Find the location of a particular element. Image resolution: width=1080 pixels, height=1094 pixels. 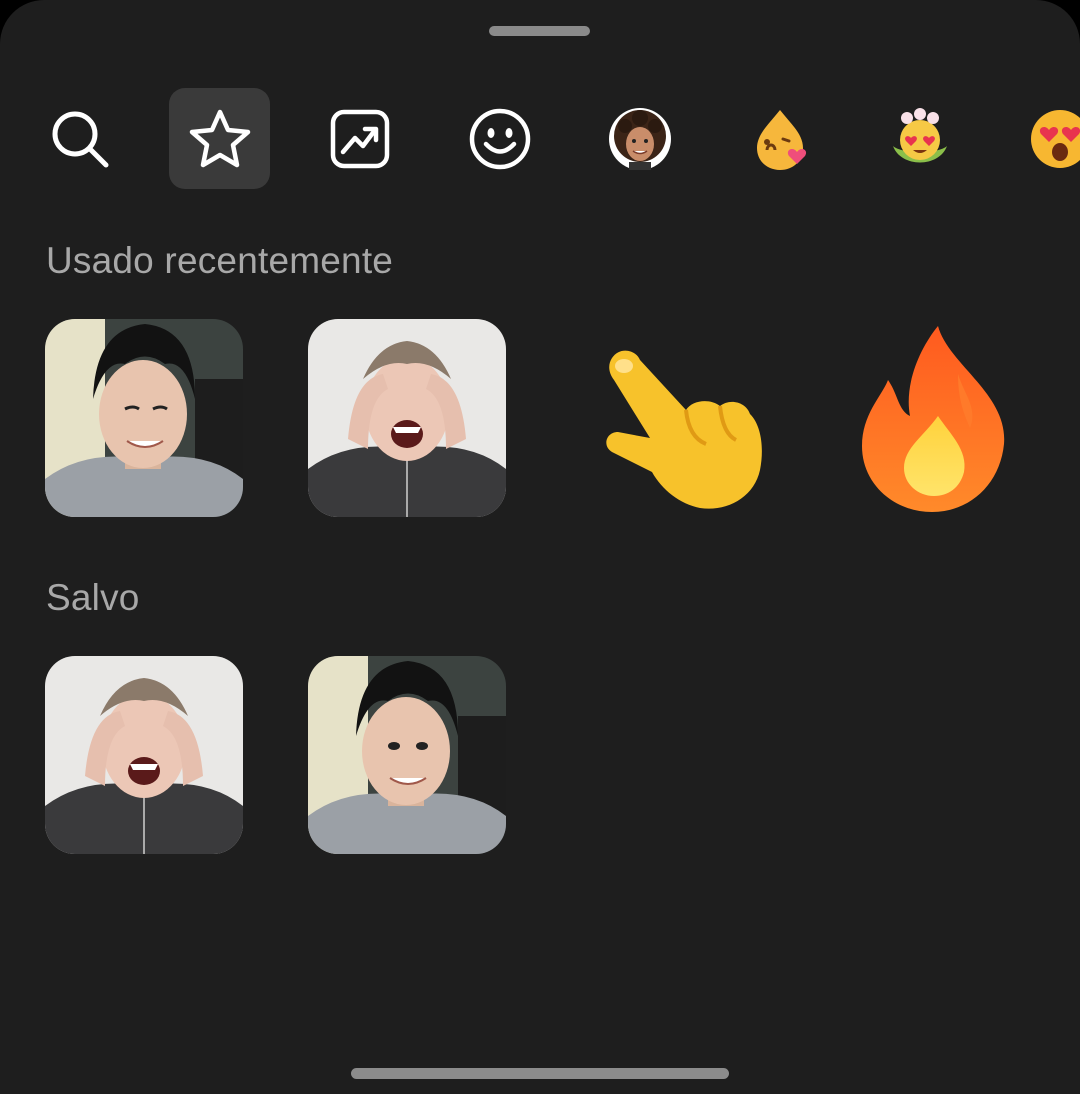

pointing-hand-emoji is located at coordinates (685, 428).